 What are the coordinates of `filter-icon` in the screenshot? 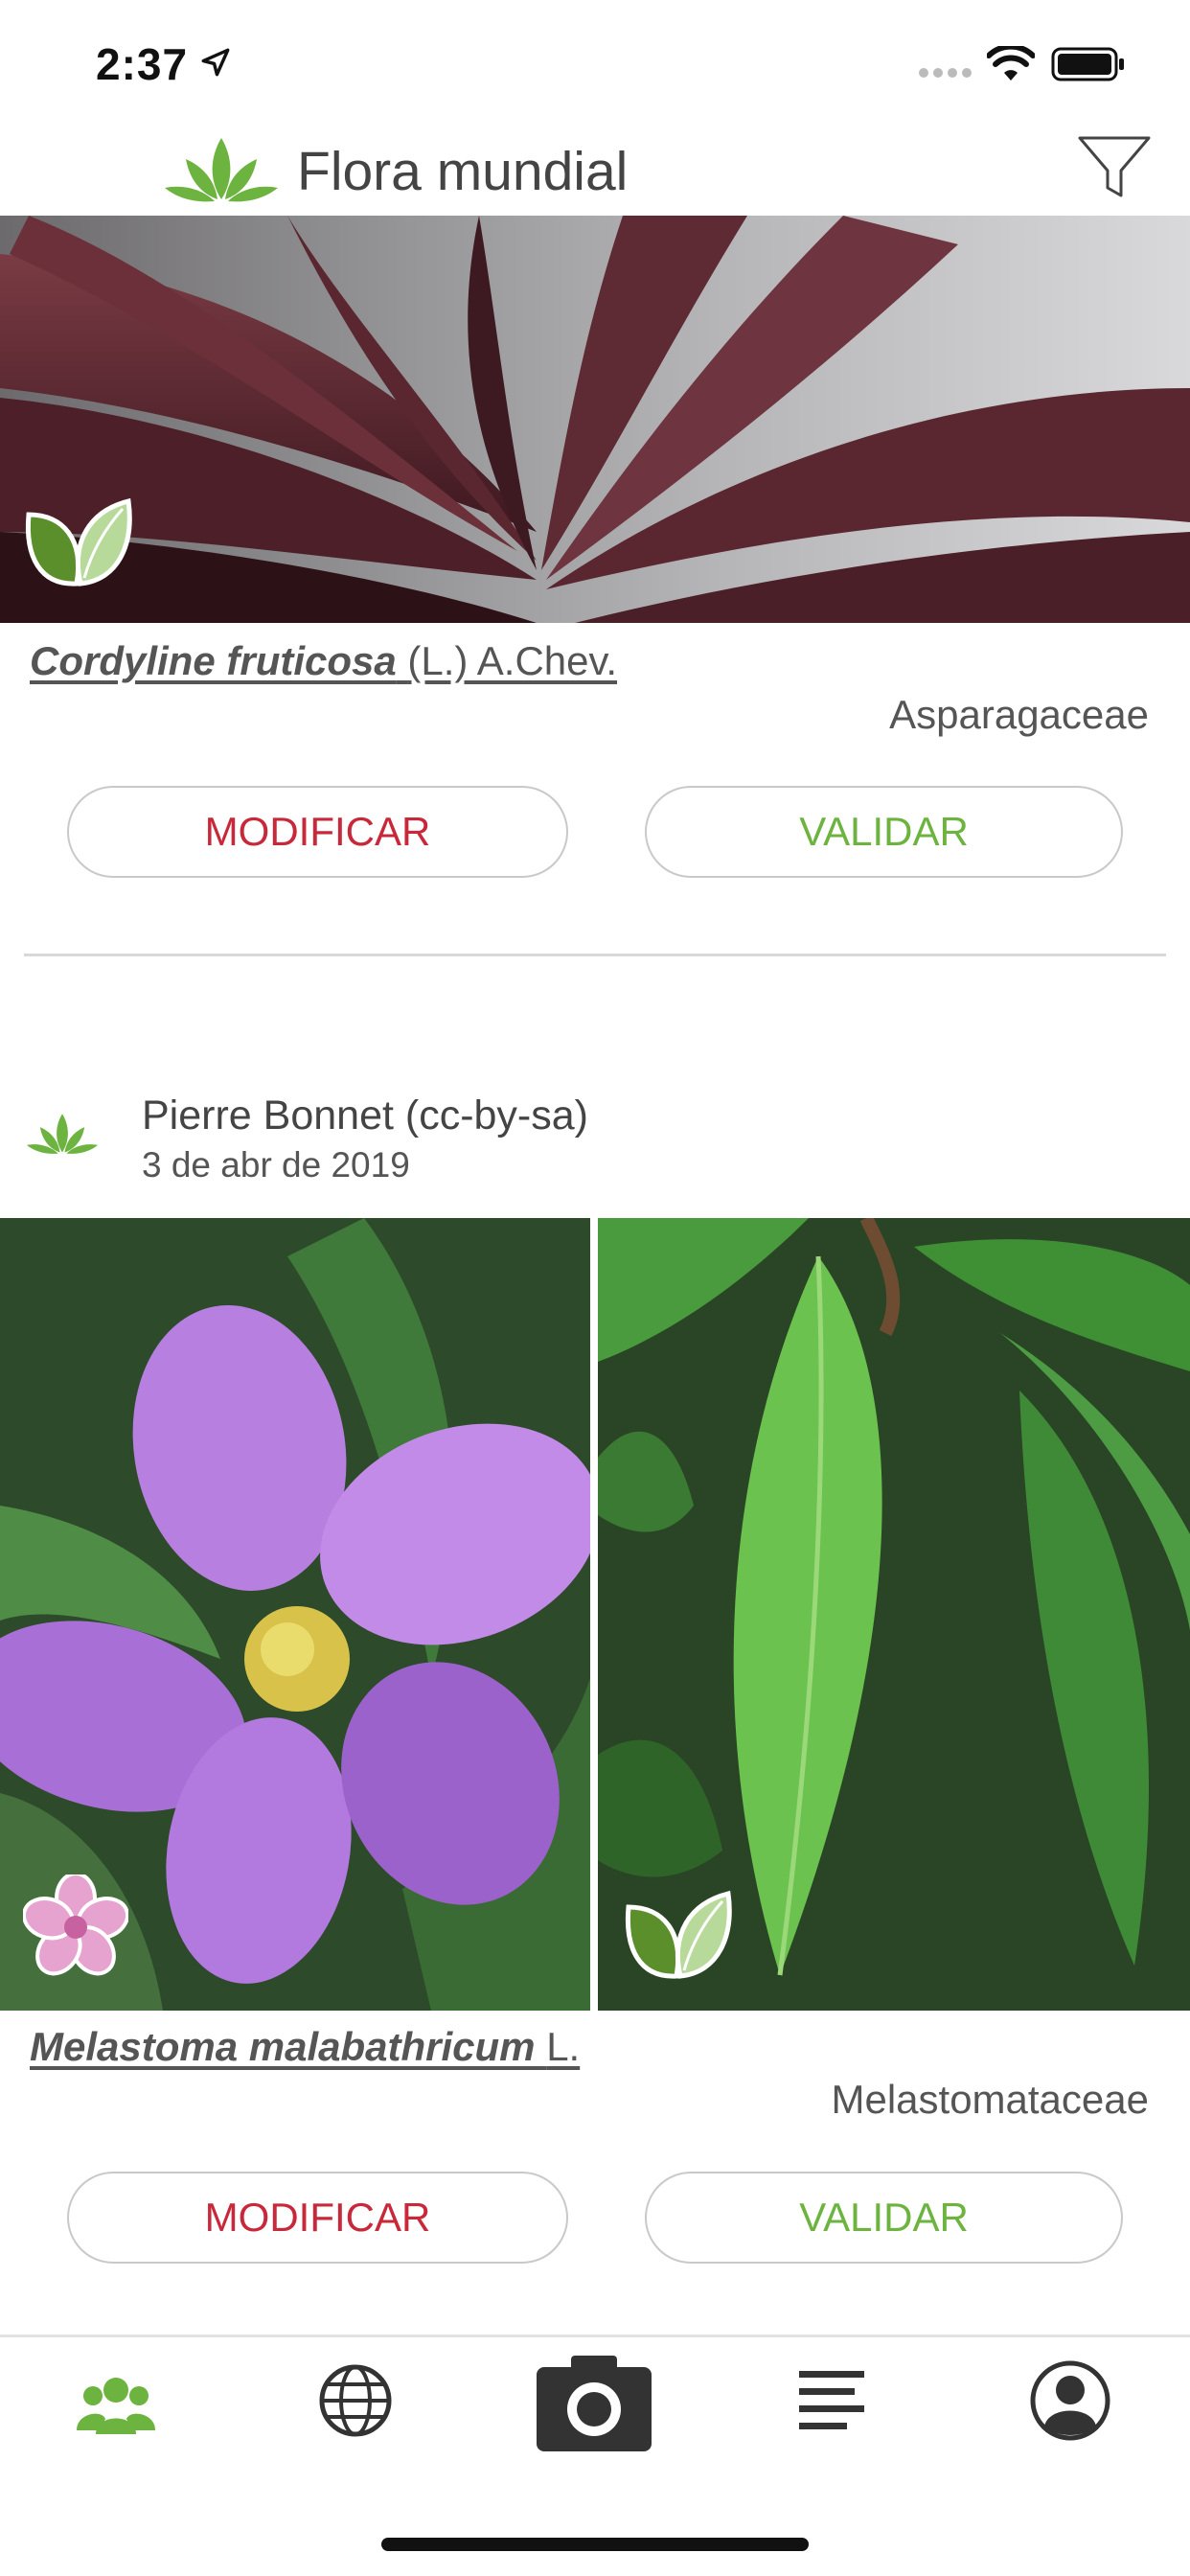 It's located at (1114, 166).